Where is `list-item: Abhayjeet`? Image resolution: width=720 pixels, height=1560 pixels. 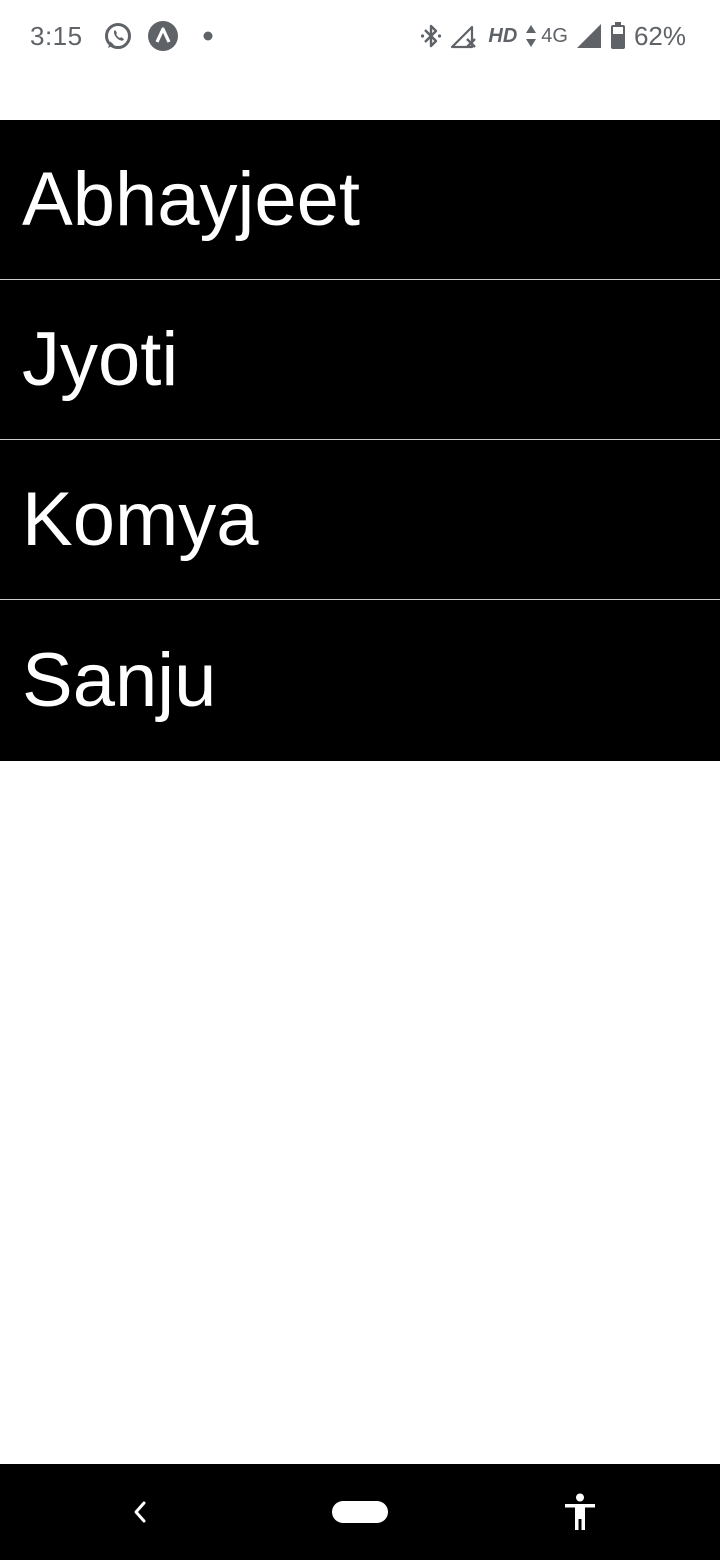
list-item: Abhayjeet is located at coordinates (360, 200).